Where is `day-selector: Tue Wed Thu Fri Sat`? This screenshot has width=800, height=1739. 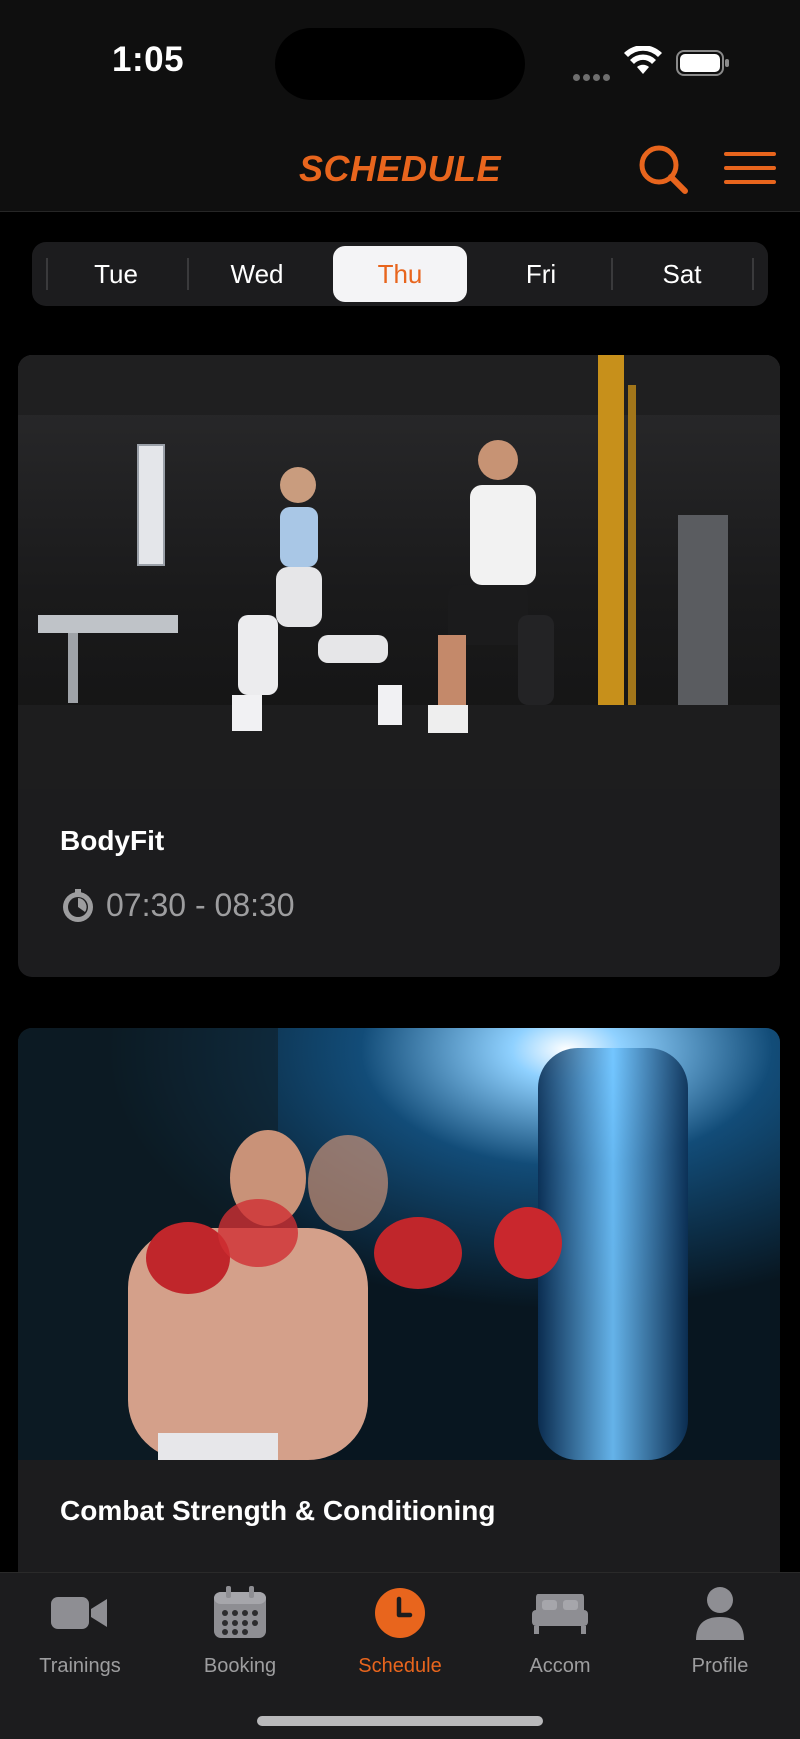
day-selector: Tue Wed Thu Fri Sat is located at coordinates (400, 274).